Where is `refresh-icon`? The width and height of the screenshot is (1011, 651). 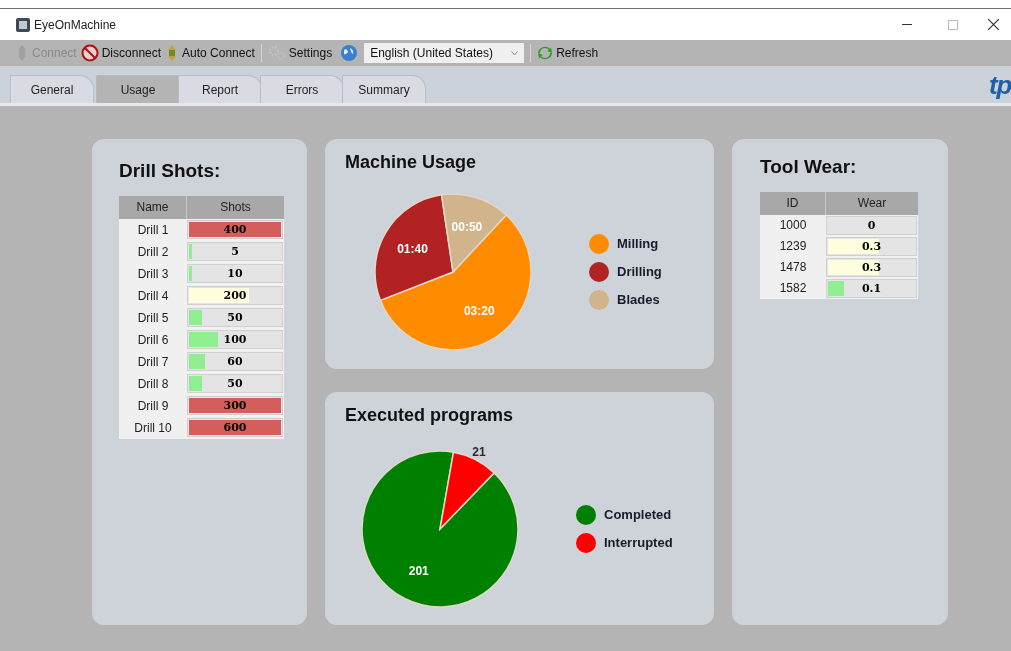 refresh-icon is located at coordinates (545, 53).